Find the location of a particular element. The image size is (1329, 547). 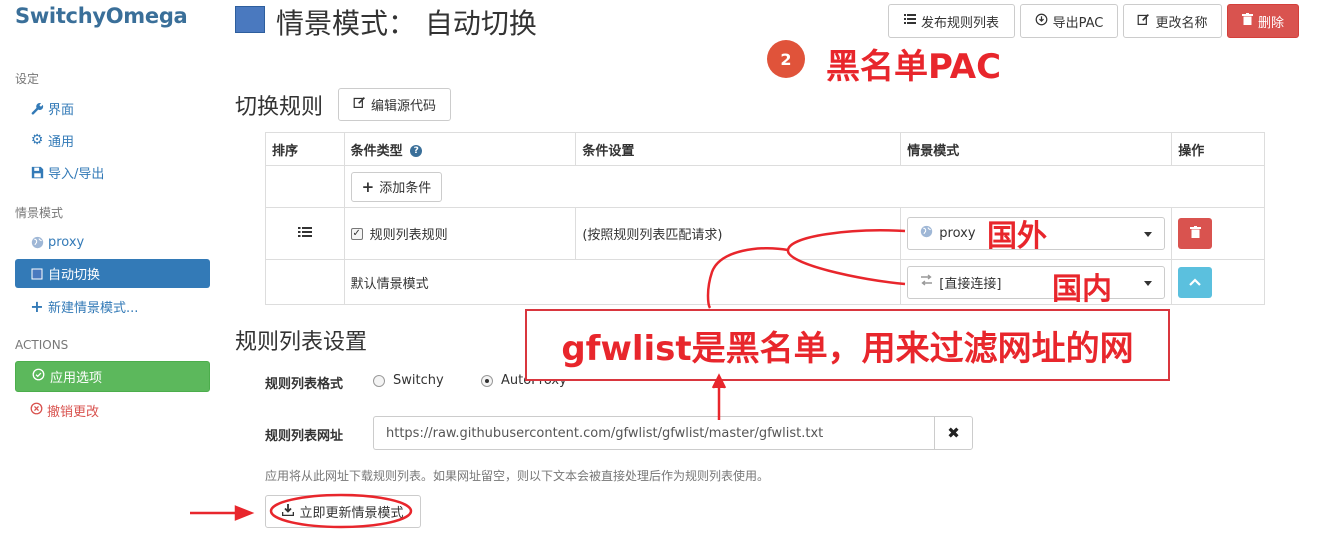

radio-switchy is located at coordinates (379, 380).